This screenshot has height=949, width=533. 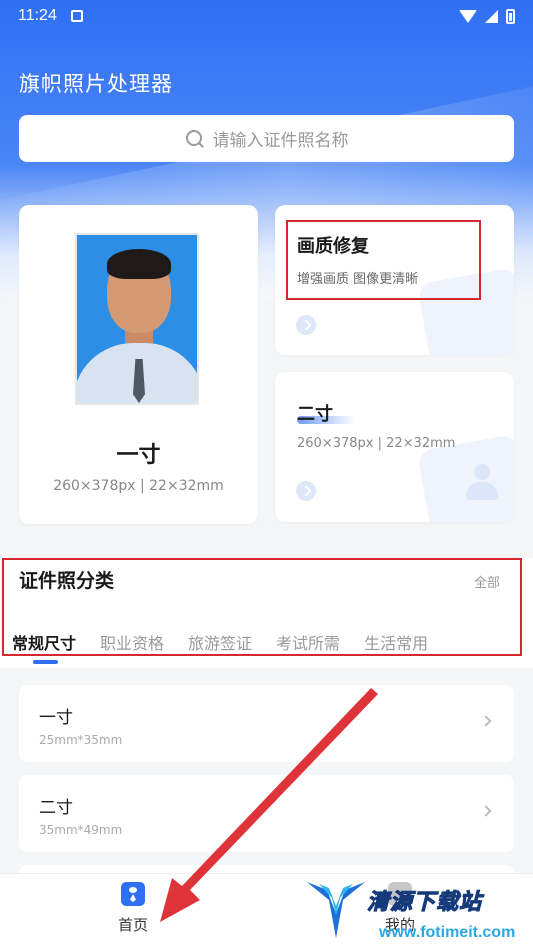 What do you see at coordinates (510, 16) in the screenshot?
I see `battery-icon` at bounding box center [510, 16].